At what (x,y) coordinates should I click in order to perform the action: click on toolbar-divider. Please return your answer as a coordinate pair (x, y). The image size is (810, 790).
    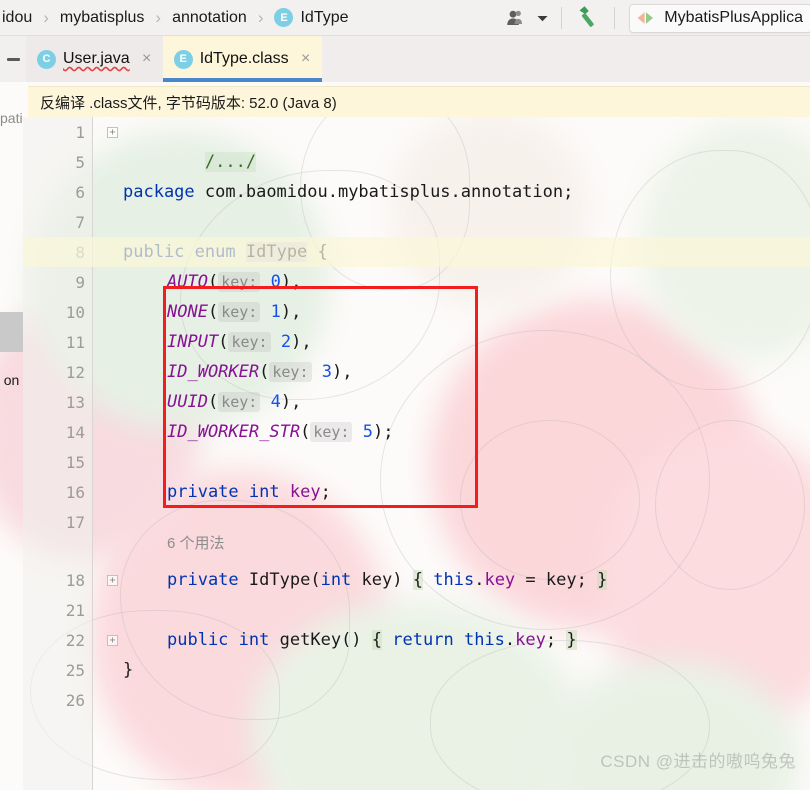
    Looking at the image, I should click on (562, 18).